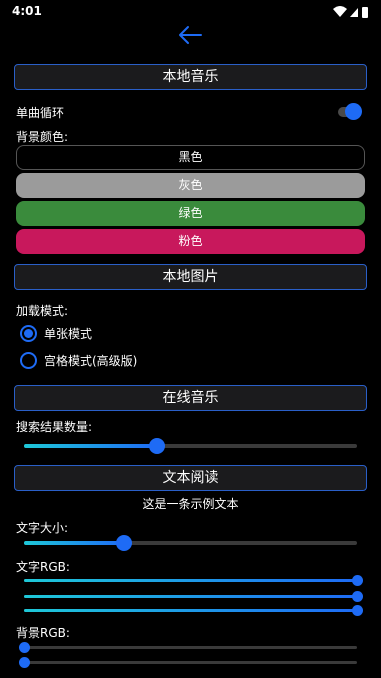 The height and width of the screenshot is (678, 381). I want to click on text-red-slider, so click(191, 582).